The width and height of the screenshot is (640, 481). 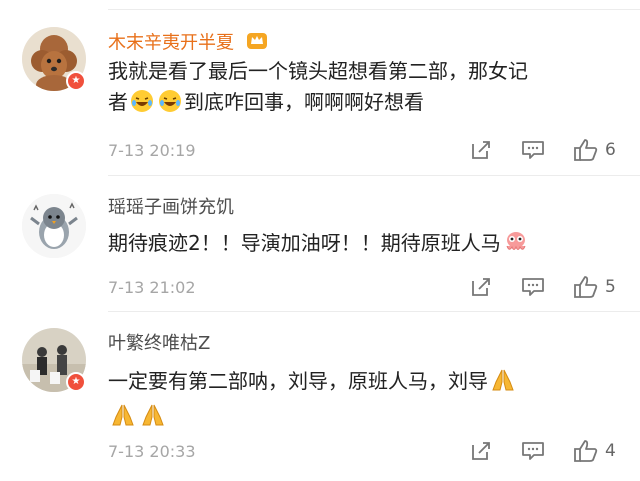 What do you see at coordinates (318, 71) in the screenshot?
I see `comment-text-line: 我就是看了最后一个镜头超想看第二部，那女记` at bounding box center [318, 71].